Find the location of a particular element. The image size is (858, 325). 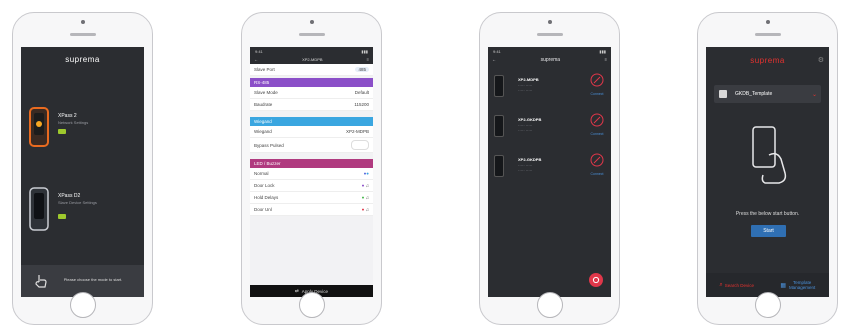

bypass-pulsed-row: Bypass Pulsed is located at coordinates (311, 145).